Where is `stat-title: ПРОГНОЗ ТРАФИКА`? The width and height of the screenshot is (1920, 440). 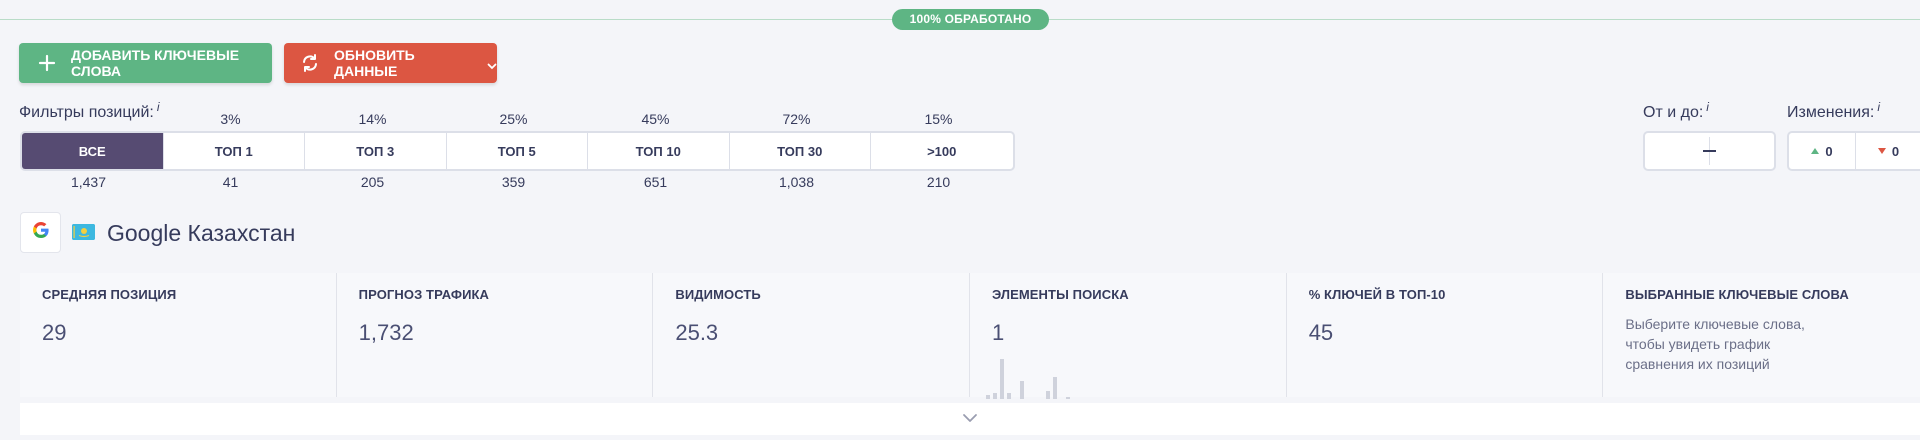
stat-title: ПРОГНОЗ ТРАФИКА is located at coordinates (424, 294).